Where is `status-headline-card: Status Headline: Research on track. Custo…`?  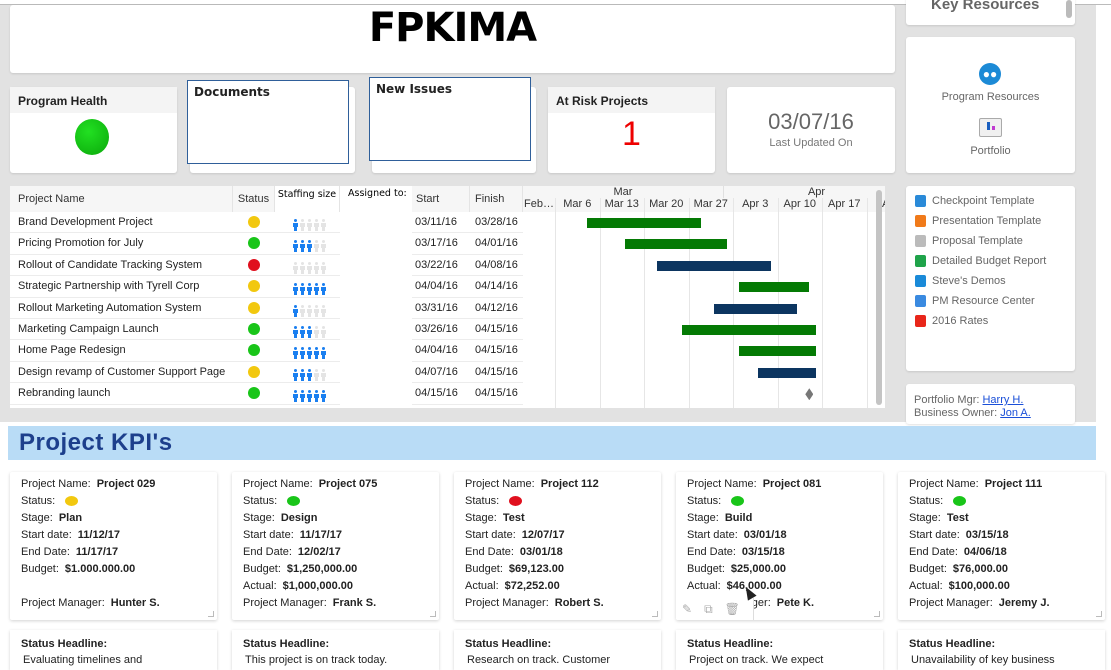
status-headline-card: Status Headline: Research on track. Custo… is located at coordinates (557, 650).